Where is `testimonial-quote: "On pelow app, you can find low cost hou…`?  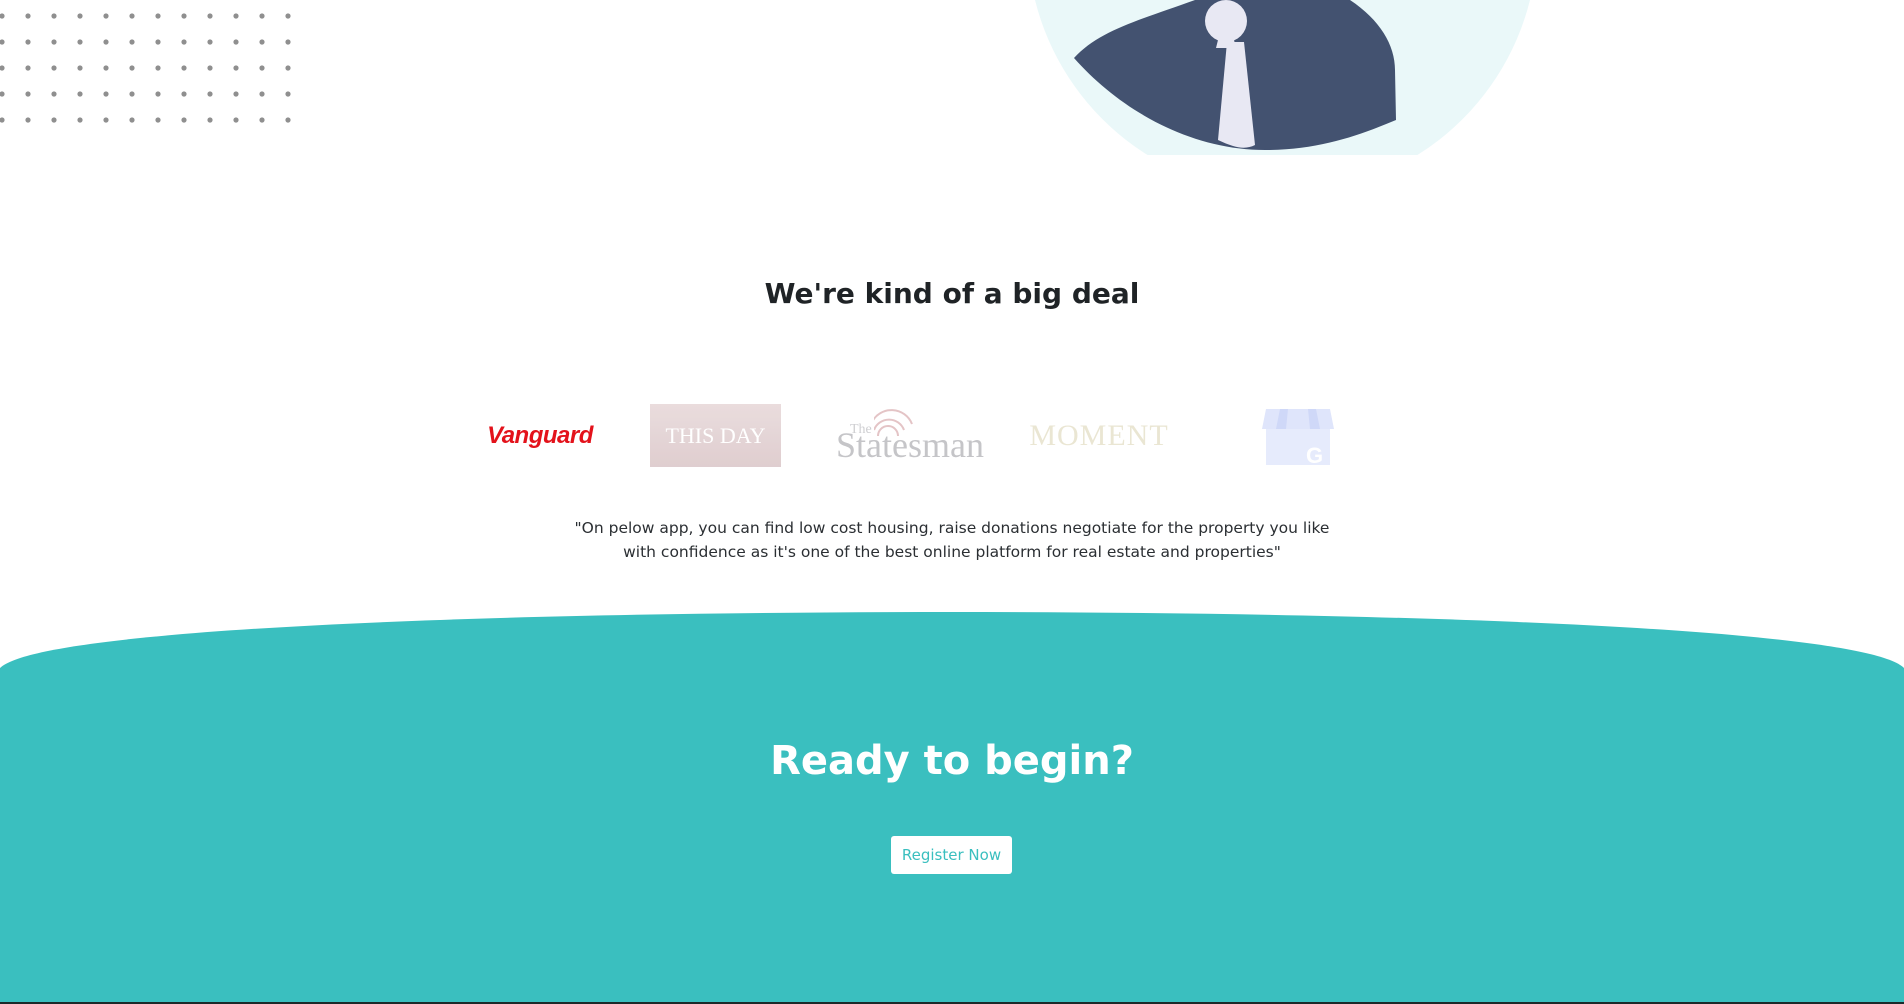 testimonial-quote: "On pelow app, you can find low cost hou… is located at coordinates (952, 540).